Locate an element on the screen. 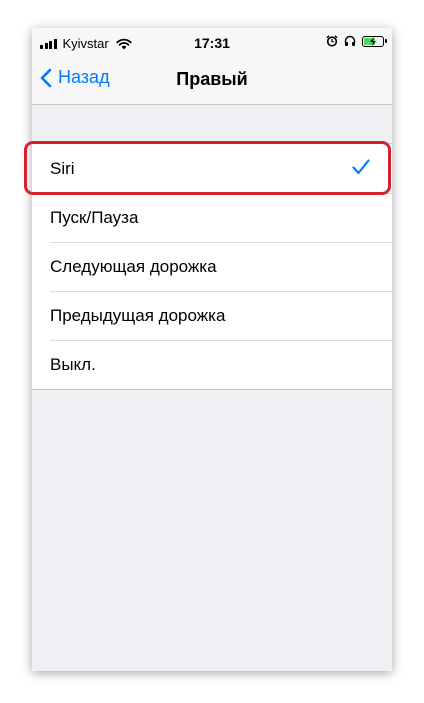  option-previous-track: Предыдущая дорожка is located at coordinates (212, 315).